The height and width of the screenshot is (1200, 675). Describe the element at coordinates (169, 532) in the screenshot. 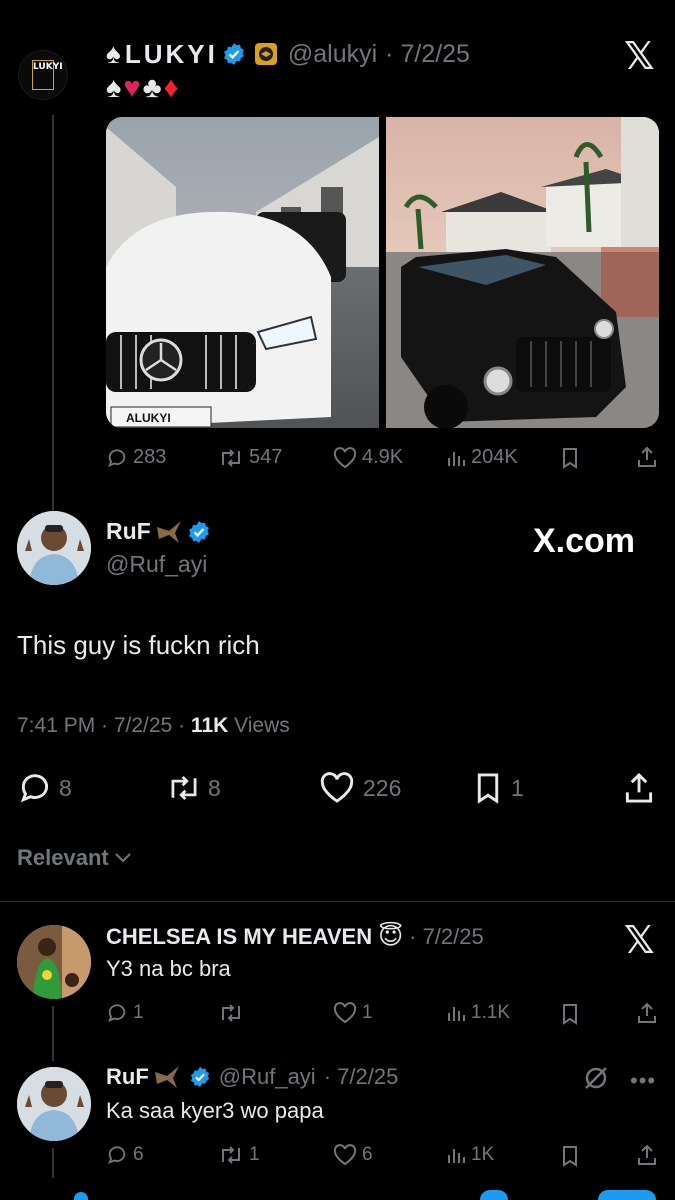

I see `eagle-emoji-icon` at that location.